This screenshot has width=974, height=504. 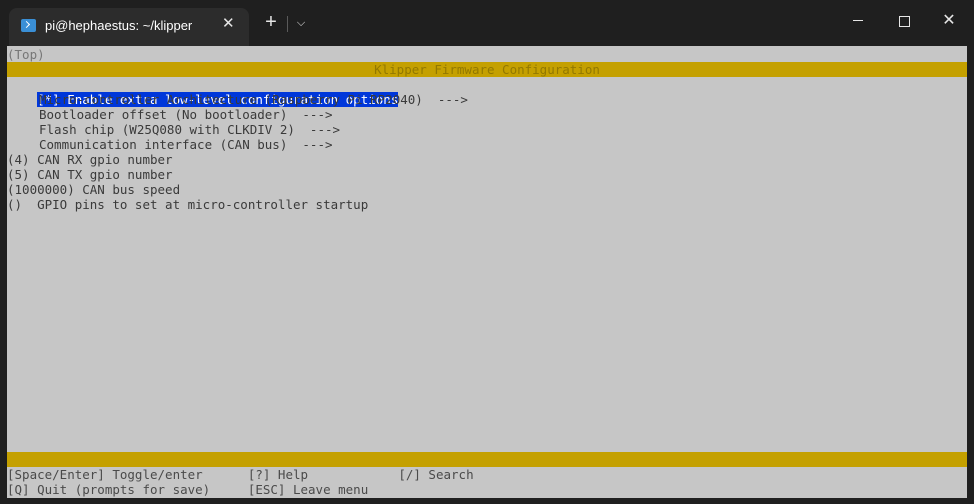 What do you see at coordinates (271, 23) in the screenshot?
I see `new-tab-button: +` at bounding box center [271, 23].